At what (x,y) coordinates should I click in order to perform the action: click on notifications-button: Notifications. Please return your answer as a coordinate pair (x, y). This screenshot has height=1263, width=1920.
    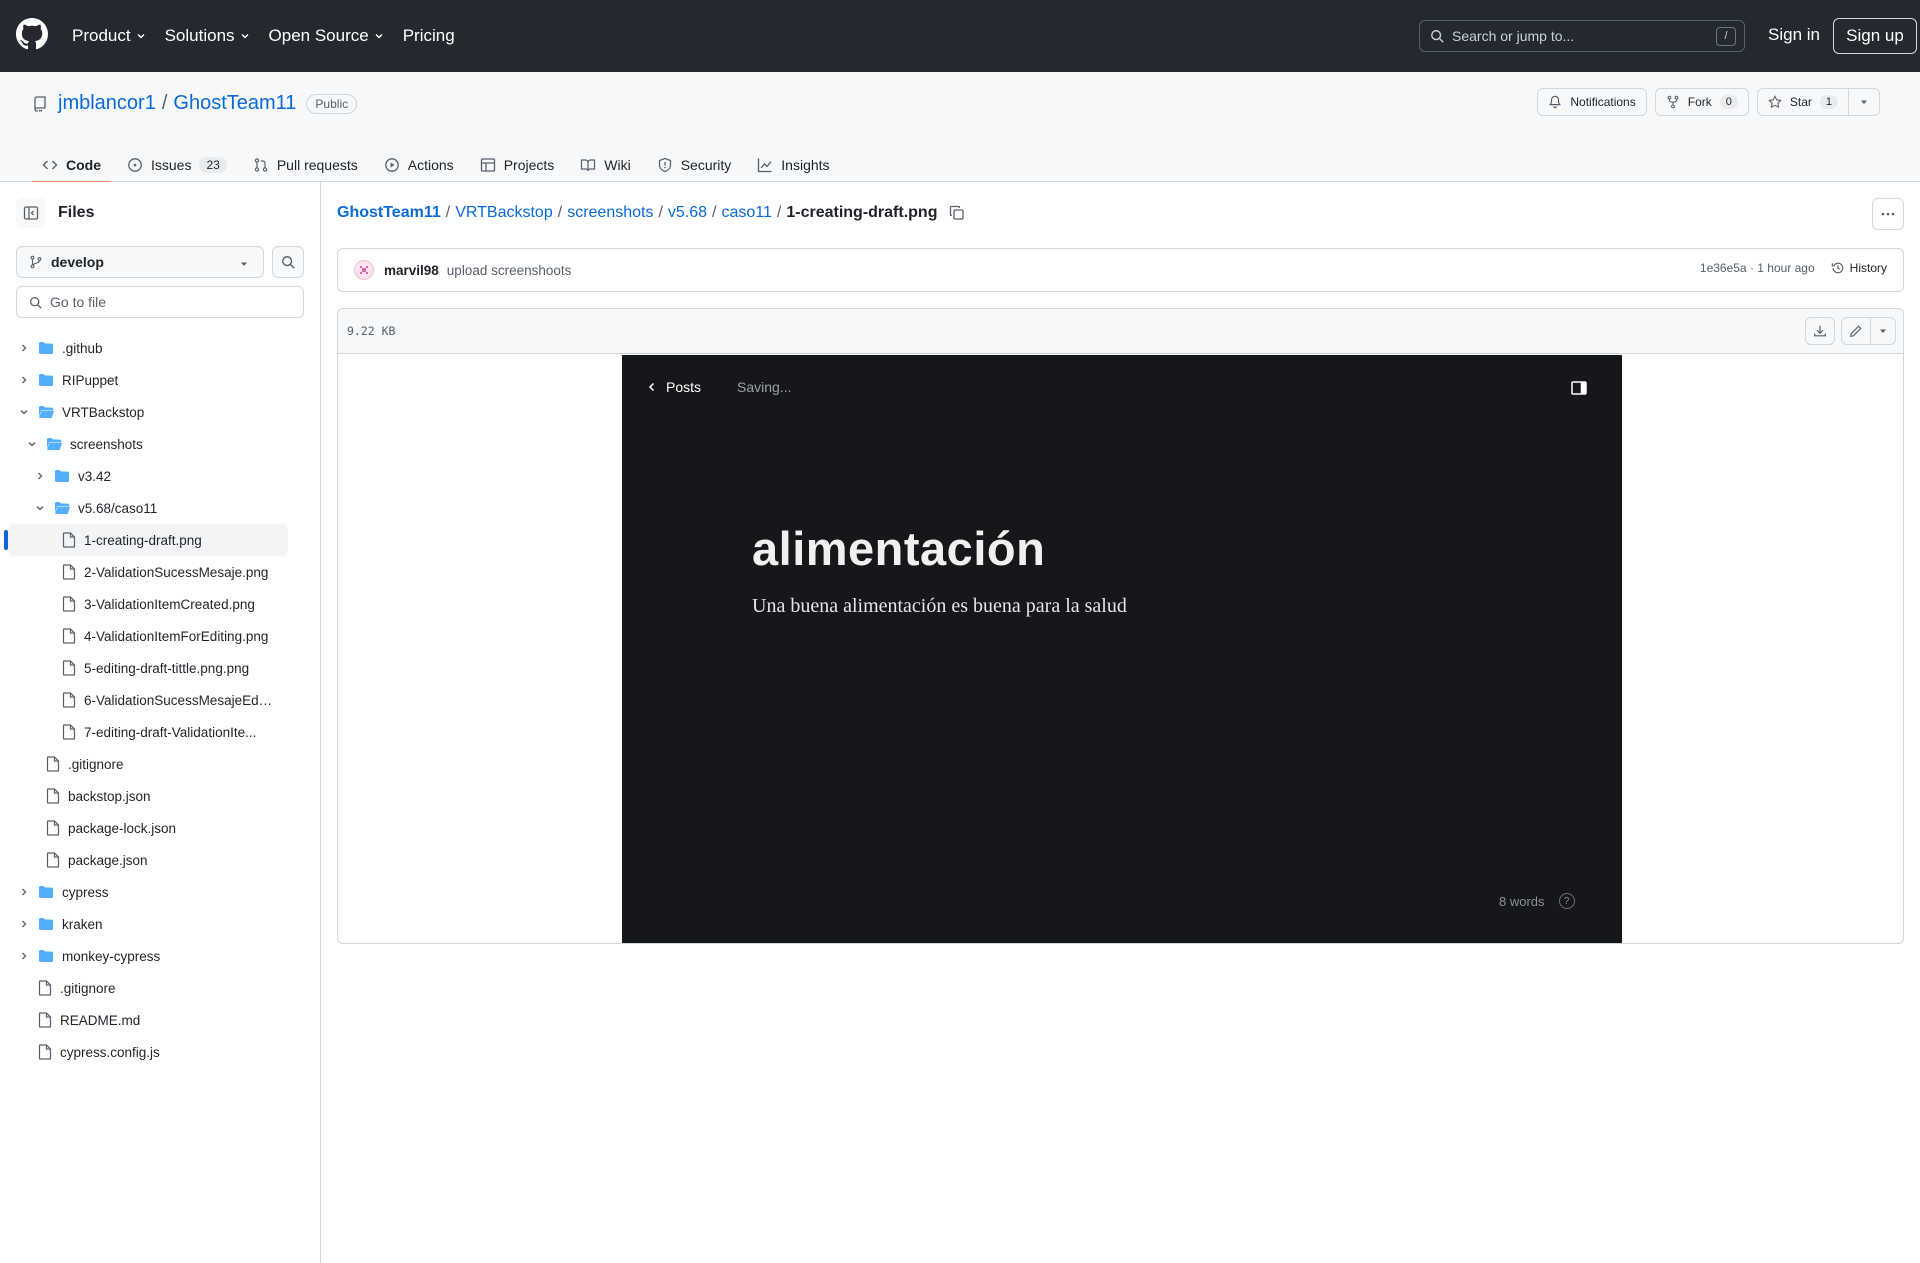
    Looking at the image, I should click on (1592, 102).